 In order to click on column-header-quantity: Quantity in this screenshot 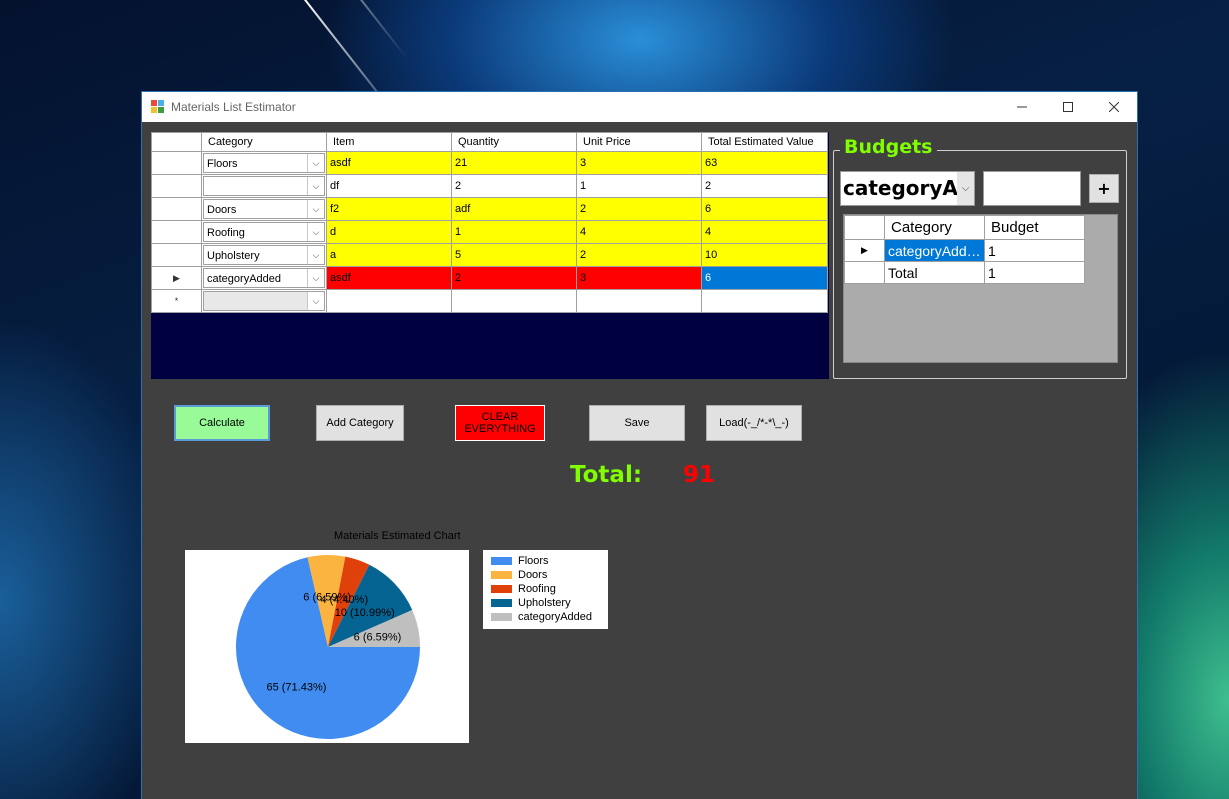, I will do `click(514, 142)`.